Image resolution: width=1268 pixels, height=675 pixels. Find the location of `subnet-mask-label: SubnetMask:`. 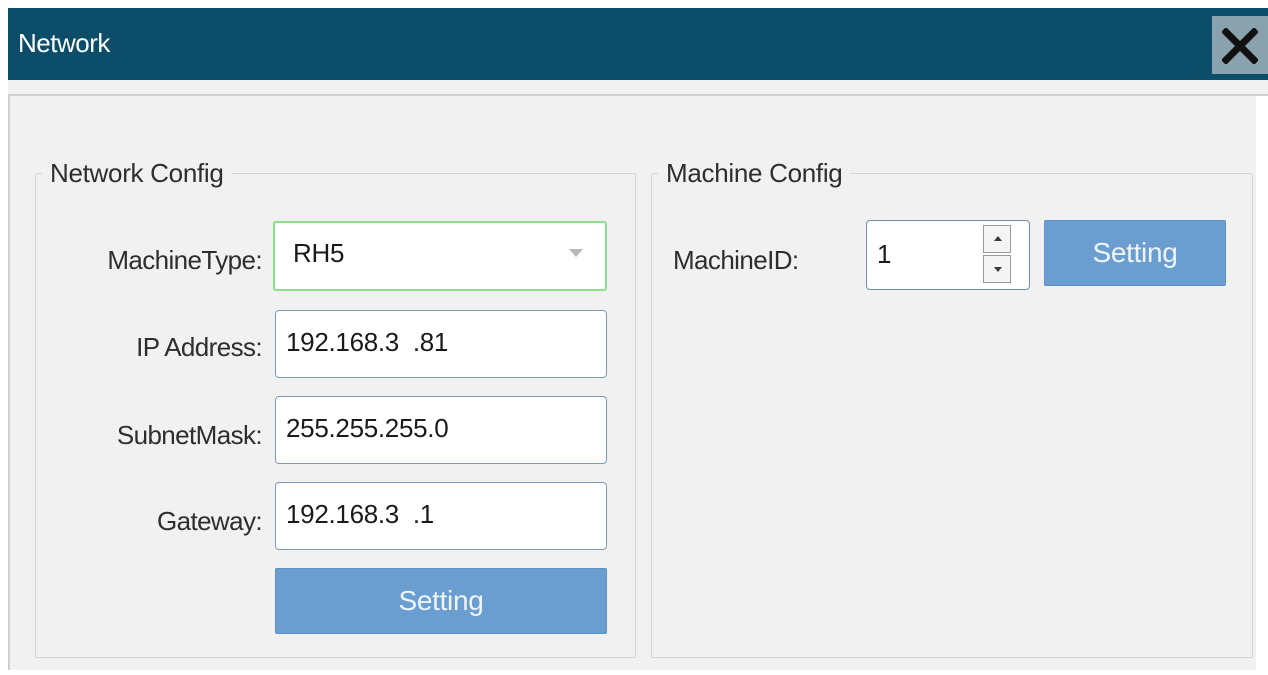

subnet-mask-label: SubnetMask: is located at coordinates (189, 435).